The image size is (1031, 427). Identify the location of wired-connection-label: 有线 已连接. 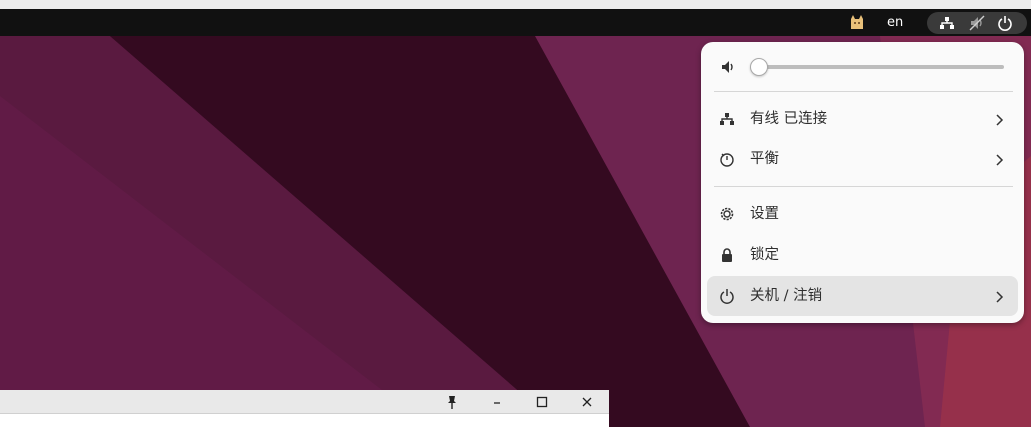
(789, 119).